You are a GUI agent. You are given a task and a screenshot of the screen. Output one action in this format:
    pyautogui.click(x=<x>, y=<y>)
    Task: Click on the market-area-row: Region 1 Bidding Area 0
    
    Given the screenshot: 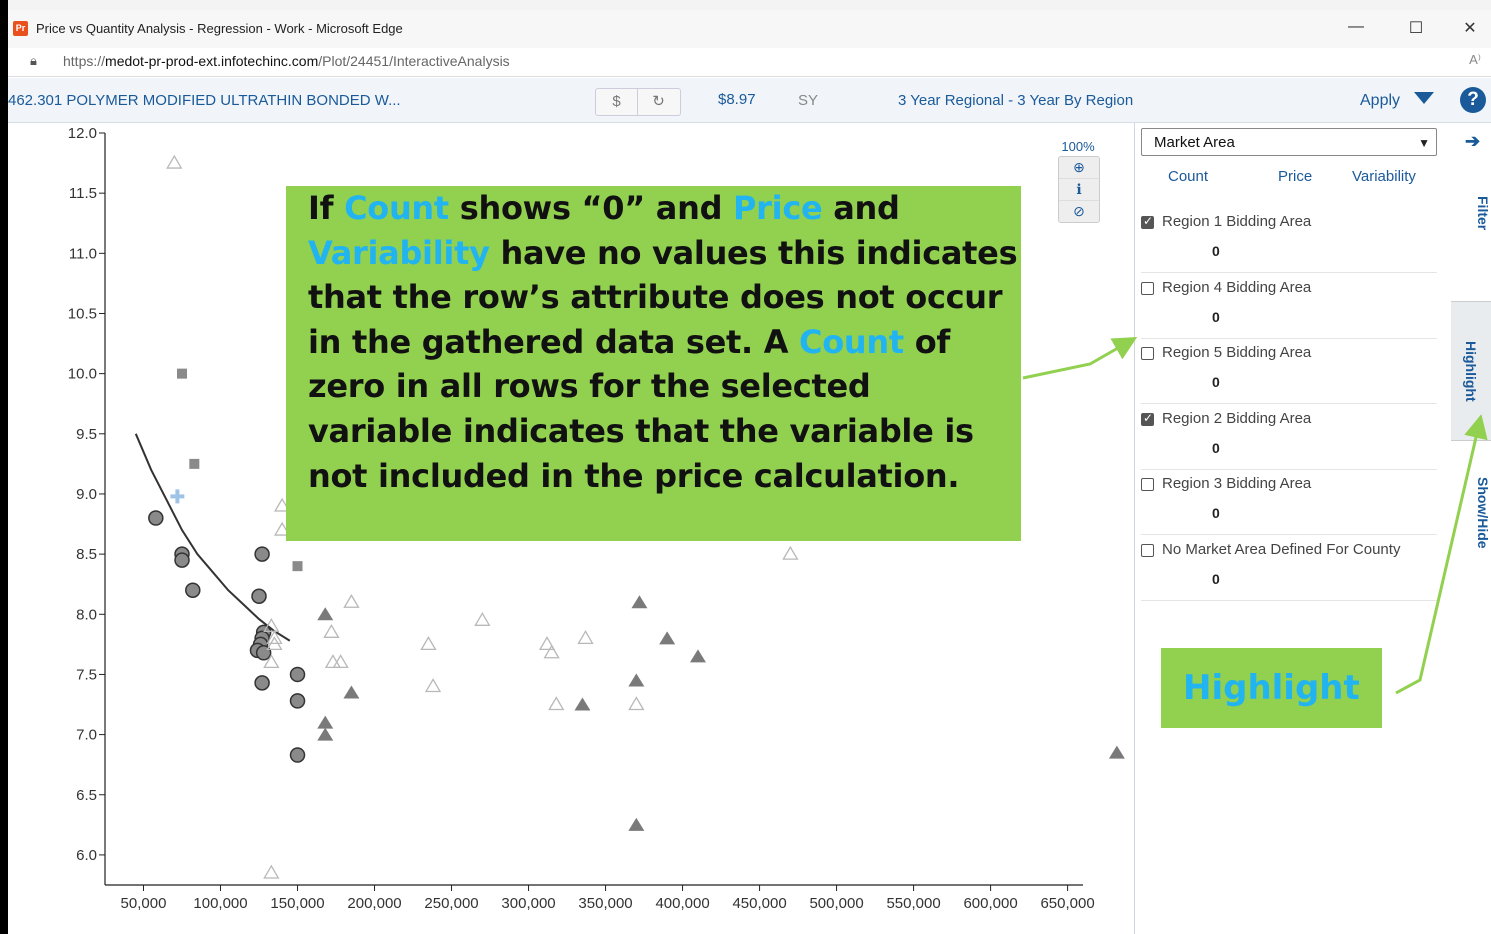 What is the action you would take?
    pyautogui.click(x=1289, y=240)
    